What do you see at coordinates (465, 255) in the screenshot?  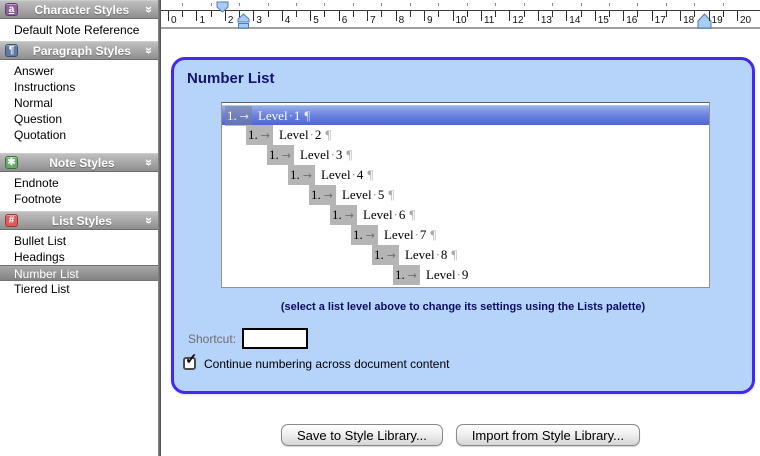 I see `list-level-row-8: 1. → Level·8 ¶` at bounding box center [465, 255].